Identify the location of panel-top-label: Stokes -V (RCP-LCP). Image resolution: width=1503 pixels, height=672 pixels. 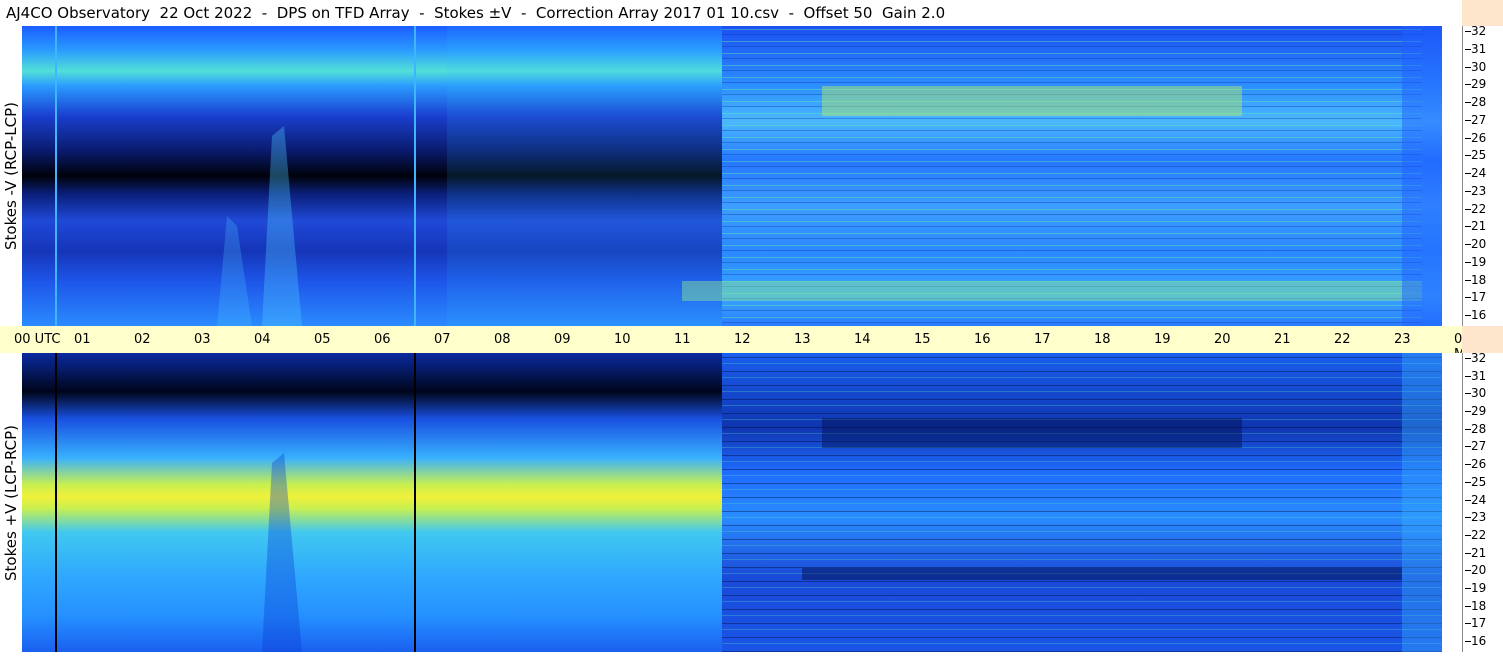
(11, 176).